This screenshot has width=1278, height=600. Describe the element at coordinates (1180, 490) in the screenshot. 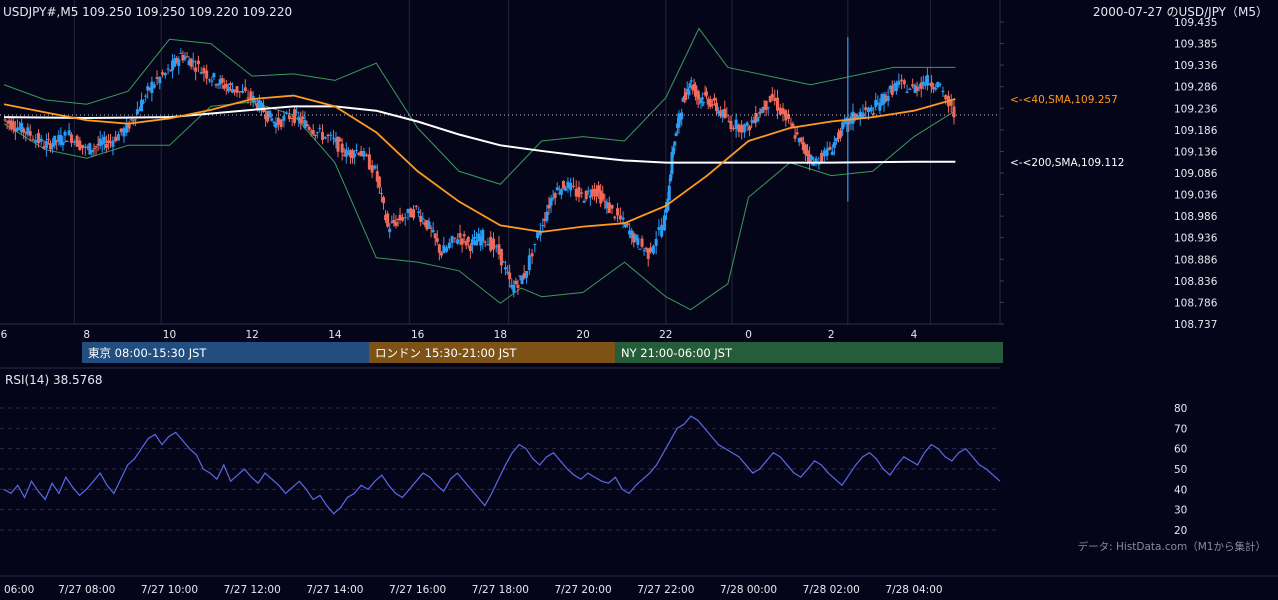

I see `rsi-tick-label: 40` at that location.